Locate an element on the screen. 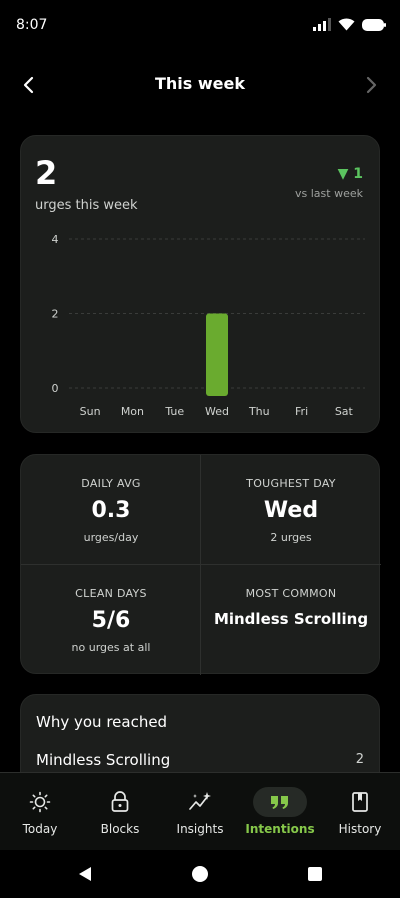 The width and height of the screenshot is (400, 898). stat-value: Mindless Scrolling is located at coordinates (291, 619).